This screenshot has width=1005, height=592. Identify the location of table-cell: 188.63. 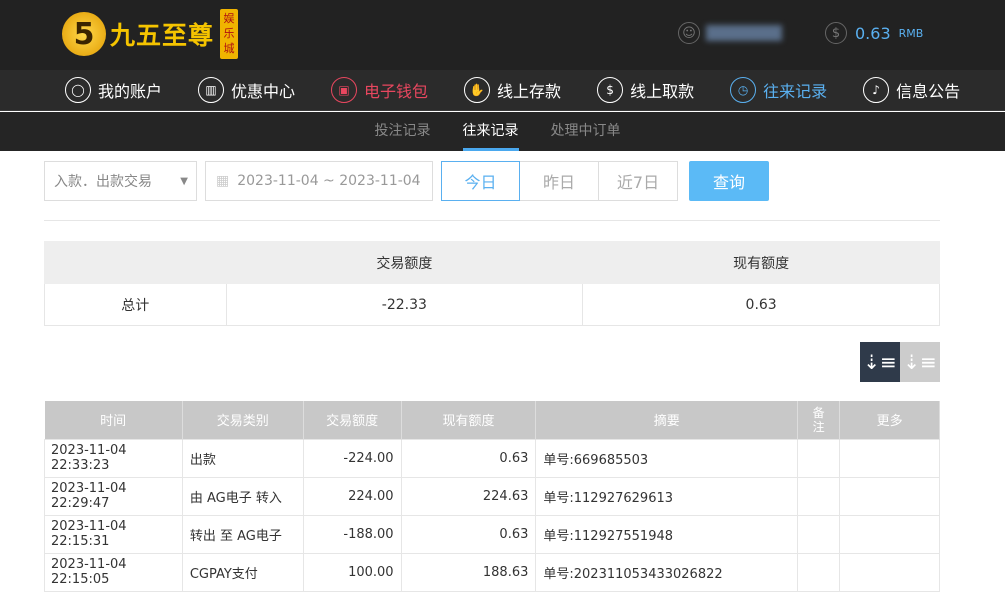
(468, 572).